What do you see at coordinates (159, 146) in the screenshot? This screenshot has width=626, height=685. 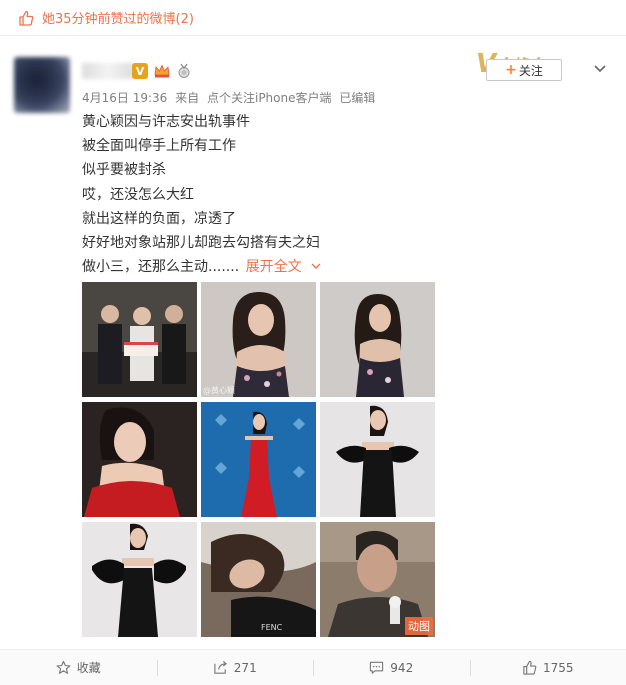 I see `post-line: 被全面叫停手上所有工作` at bounding box center [159, 146].